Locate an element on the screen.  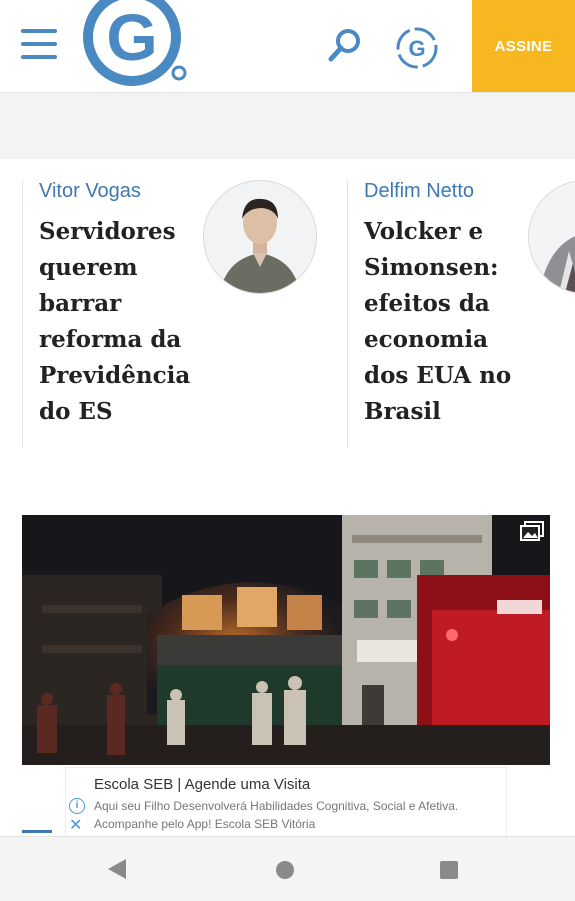
columnist-name: Delfim Netto is located at coordinates (419, 191).